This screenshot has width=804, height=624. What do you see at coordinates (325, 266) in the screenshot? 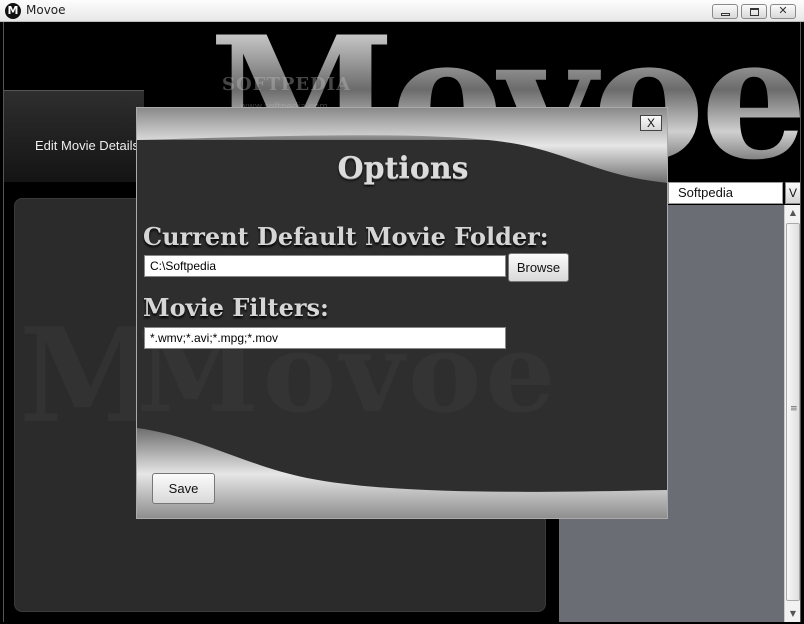
I see `default-folder-input: C:\Softpedia` at bounding box center [325, 266].